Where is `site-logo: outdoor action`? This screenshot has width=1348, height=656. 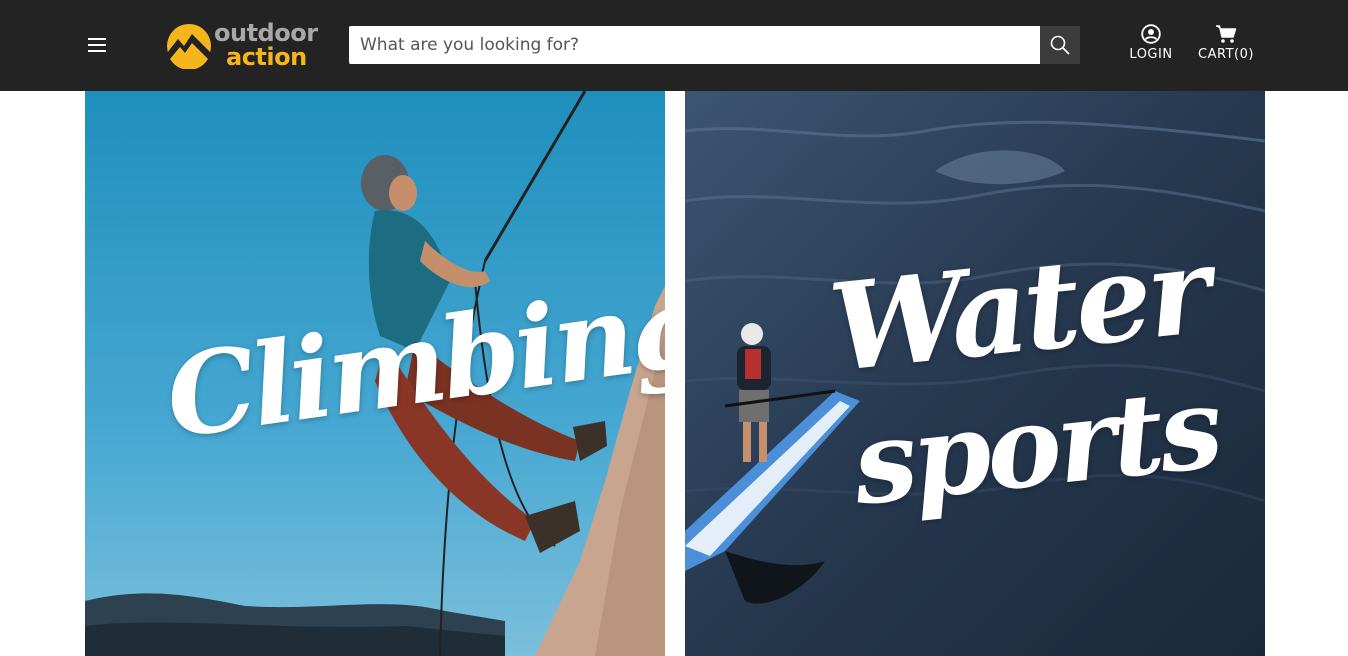
site-logo: outdoor action is located at coordinates (243, 46).